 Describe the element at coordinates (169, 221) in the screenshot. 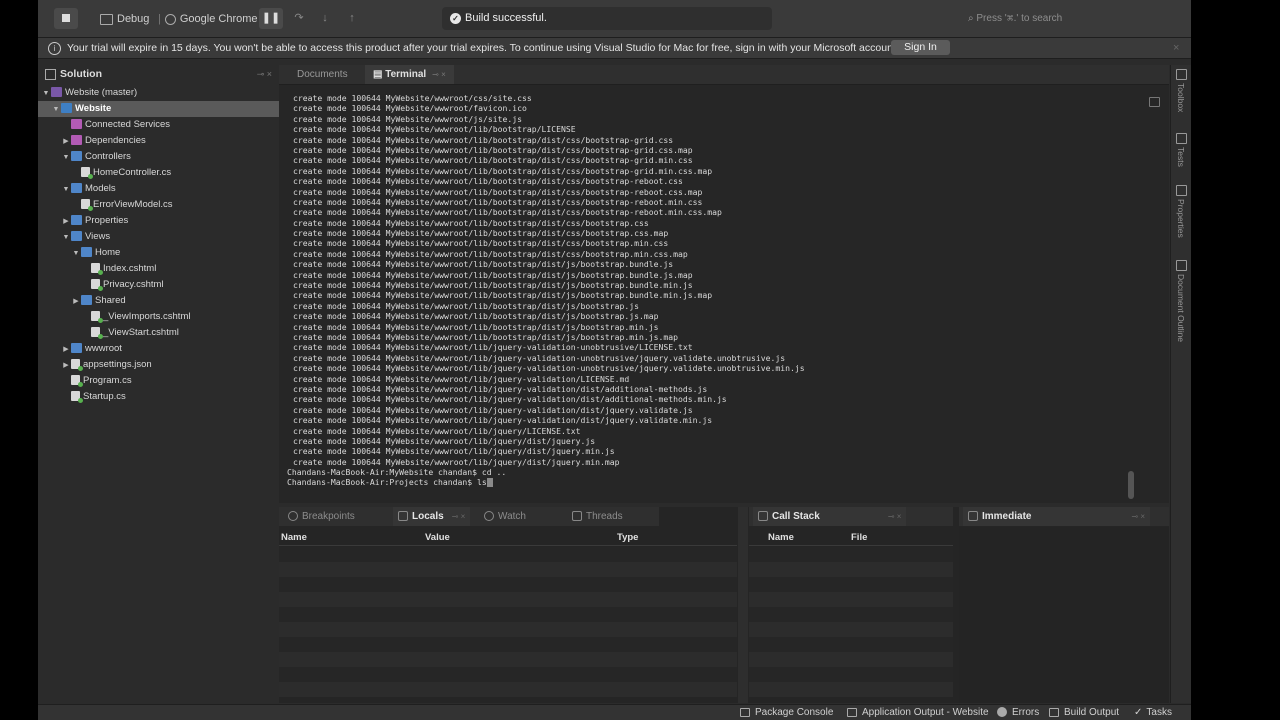

I see `tree-item: ▶ Properties` at that location.